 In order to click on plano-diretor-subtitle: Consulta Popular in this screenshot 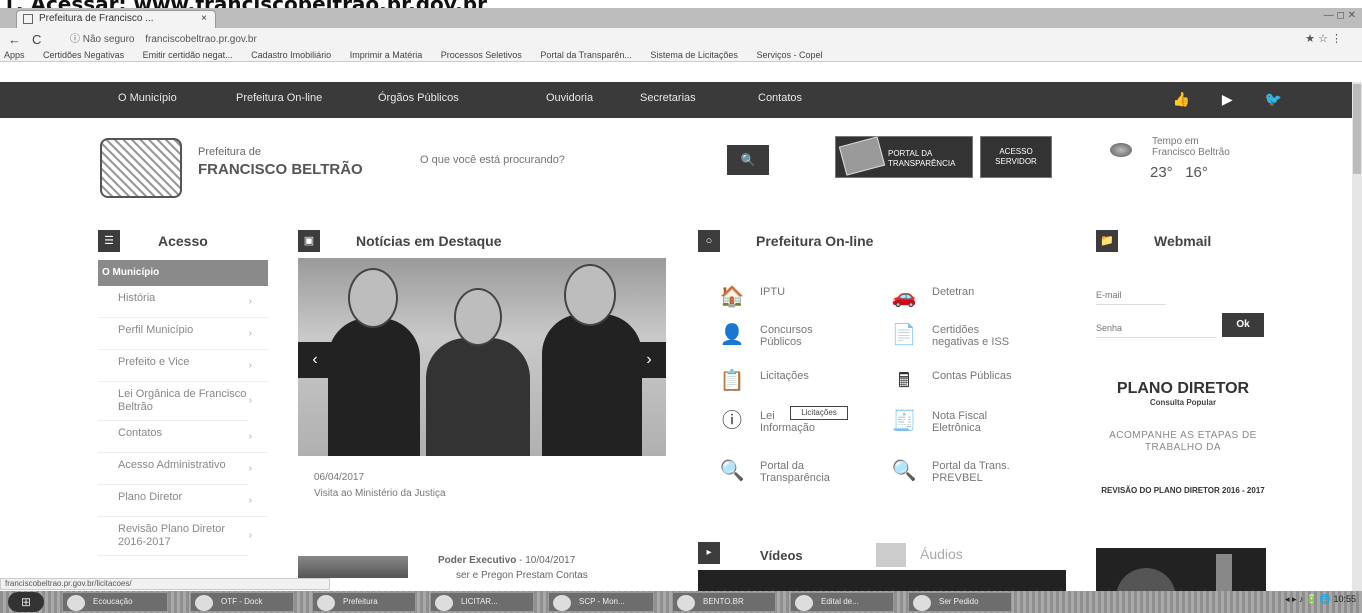, I will do `click(1183, 402)`.